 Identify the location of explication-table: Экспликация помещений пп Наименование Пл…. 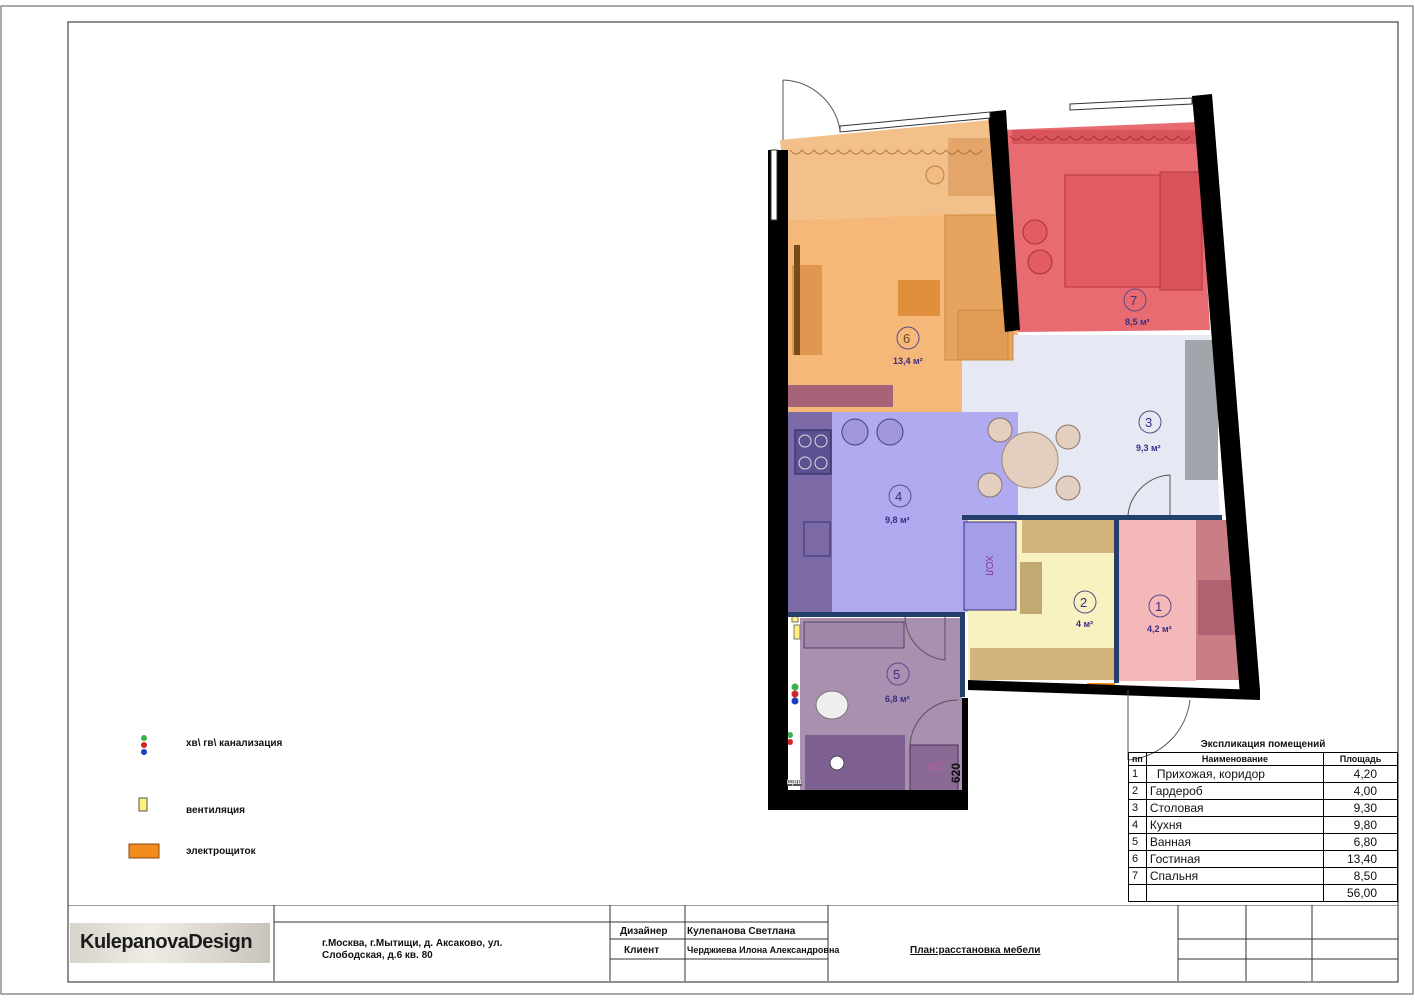
(1263, 820).